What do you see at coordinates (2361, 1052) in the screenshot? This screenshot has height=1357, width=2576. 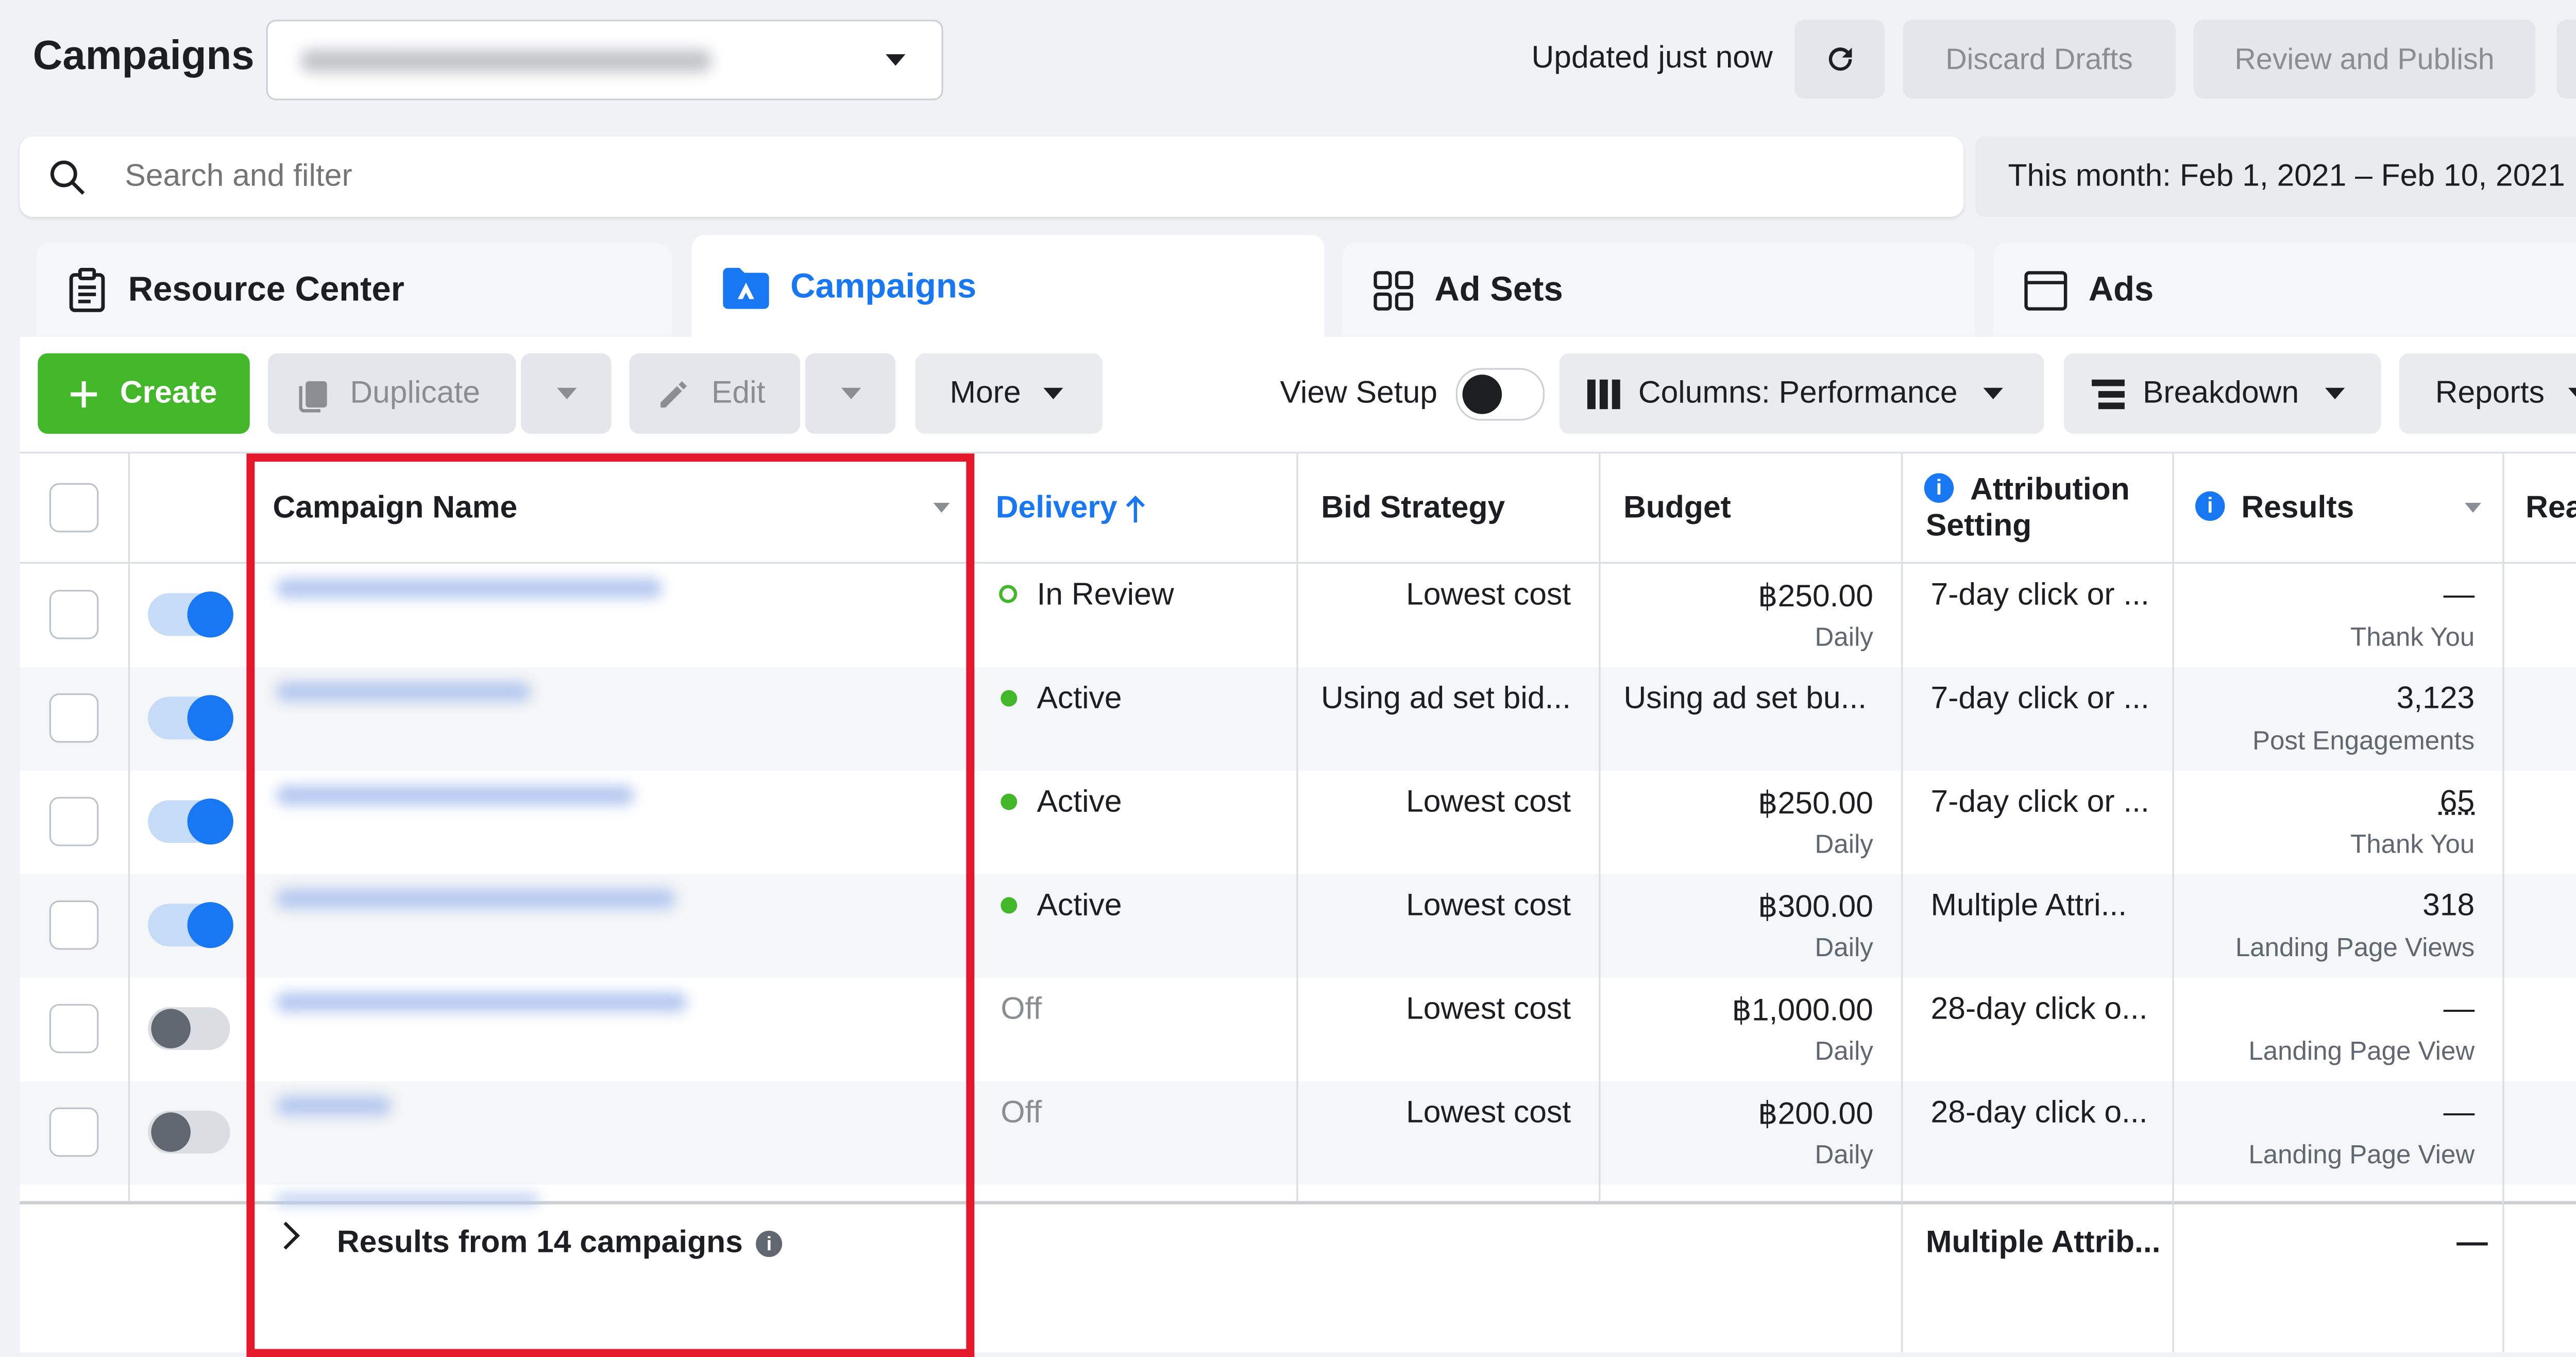 I see `results-type: Landing Page View` at bounding box center [2361, 1052].